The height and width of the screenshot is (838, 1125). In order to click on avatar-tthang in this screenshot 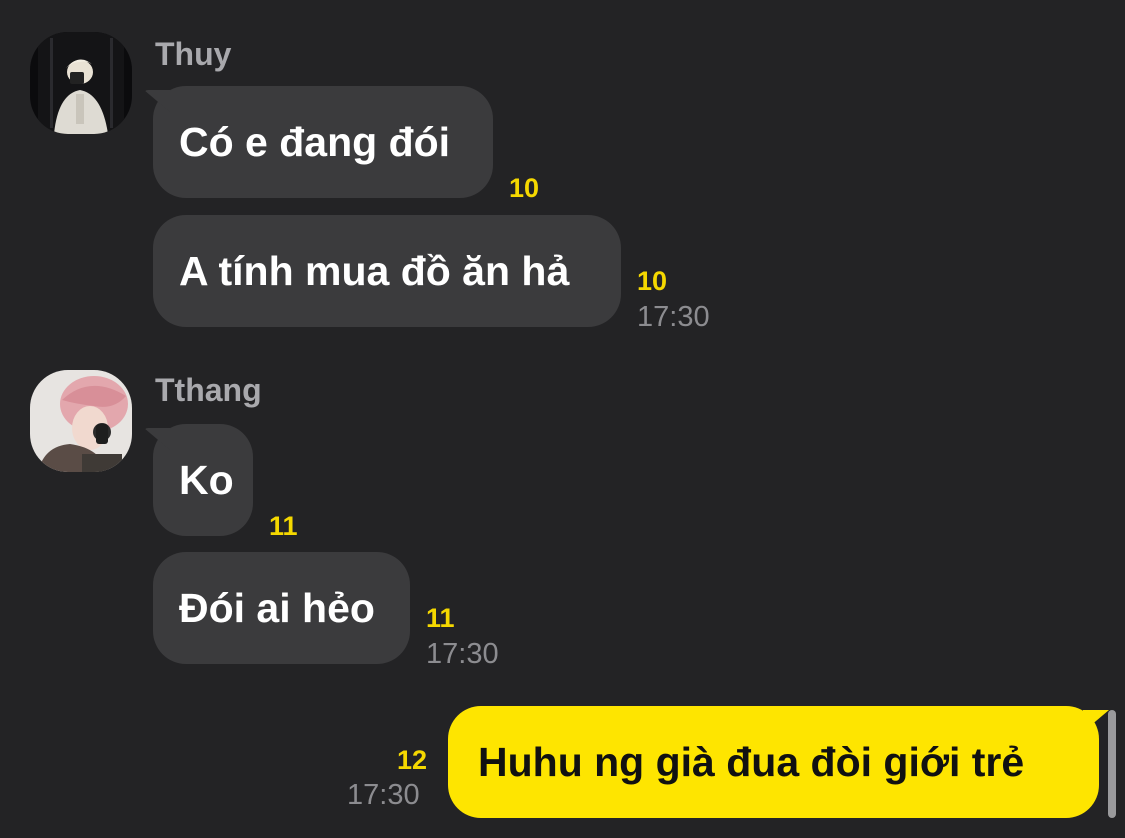, I will do `click(81, 421)`.